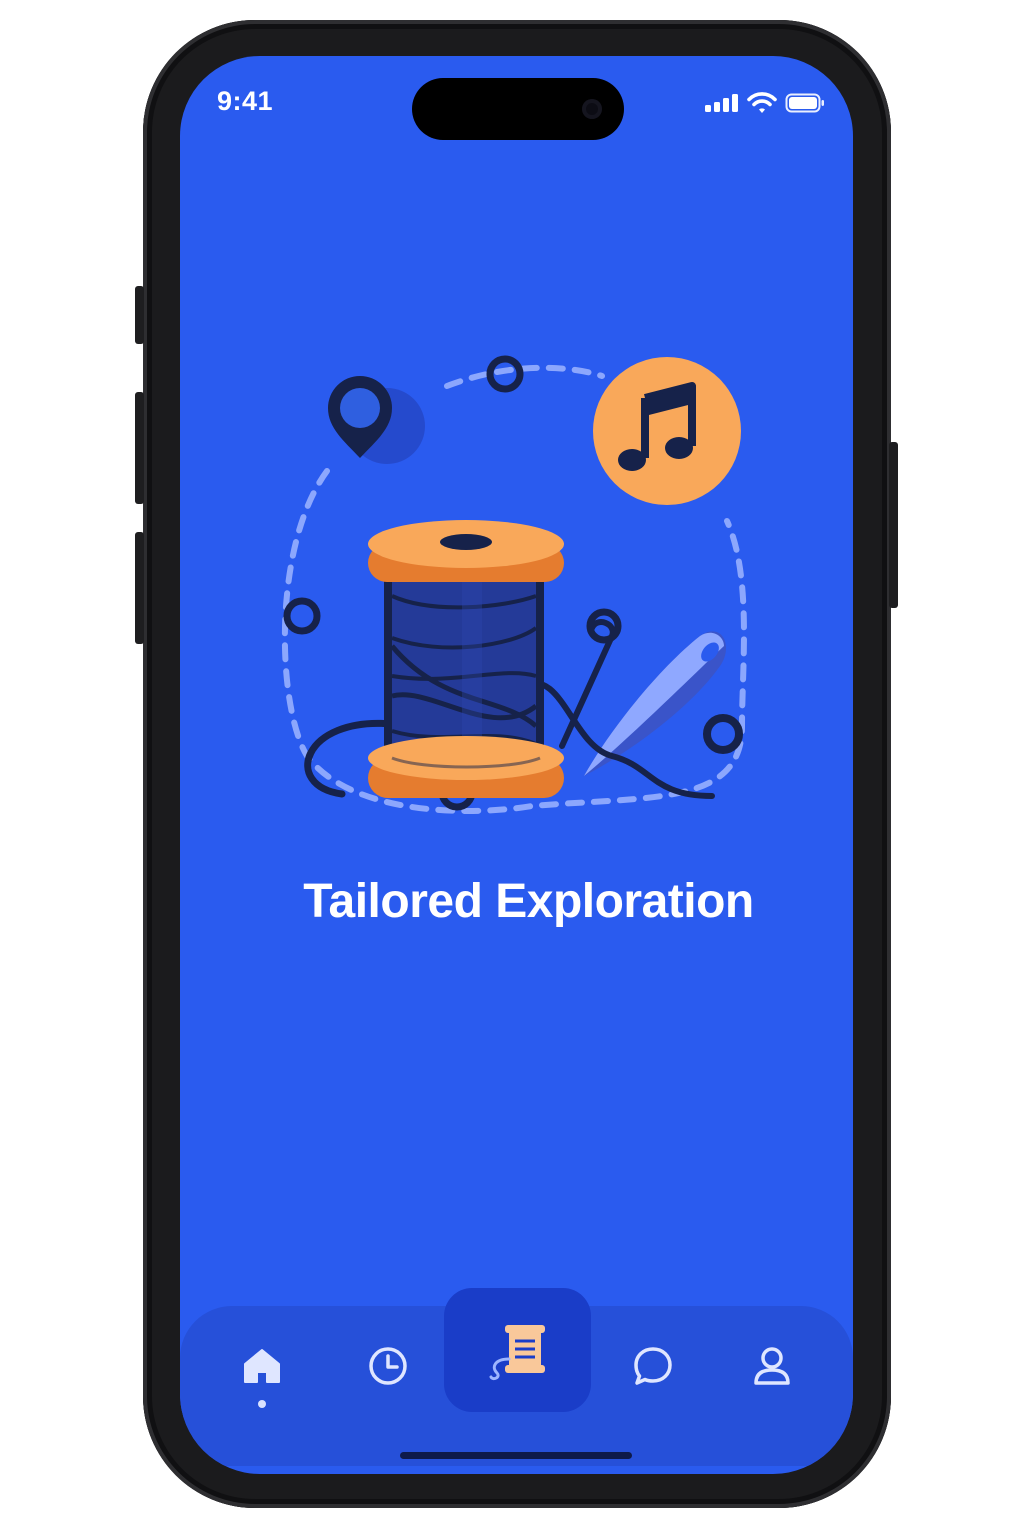  I want to click on home-indicator, so click(516, 1455).